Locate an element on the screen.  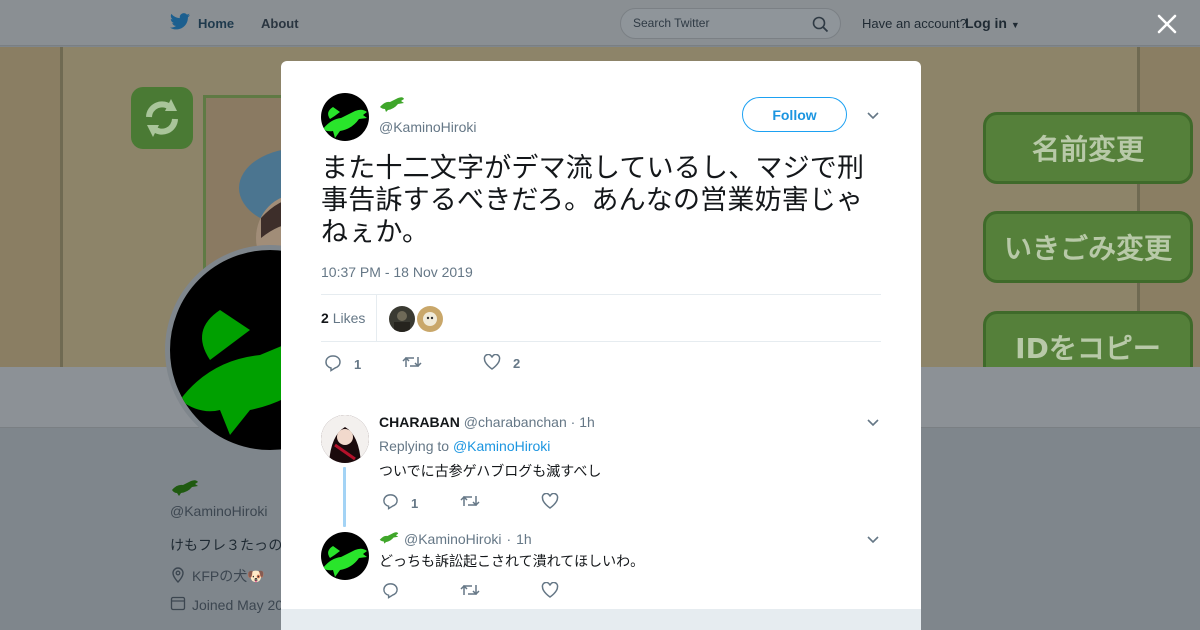
nav-home: Home is located at coordinates (202, 23).